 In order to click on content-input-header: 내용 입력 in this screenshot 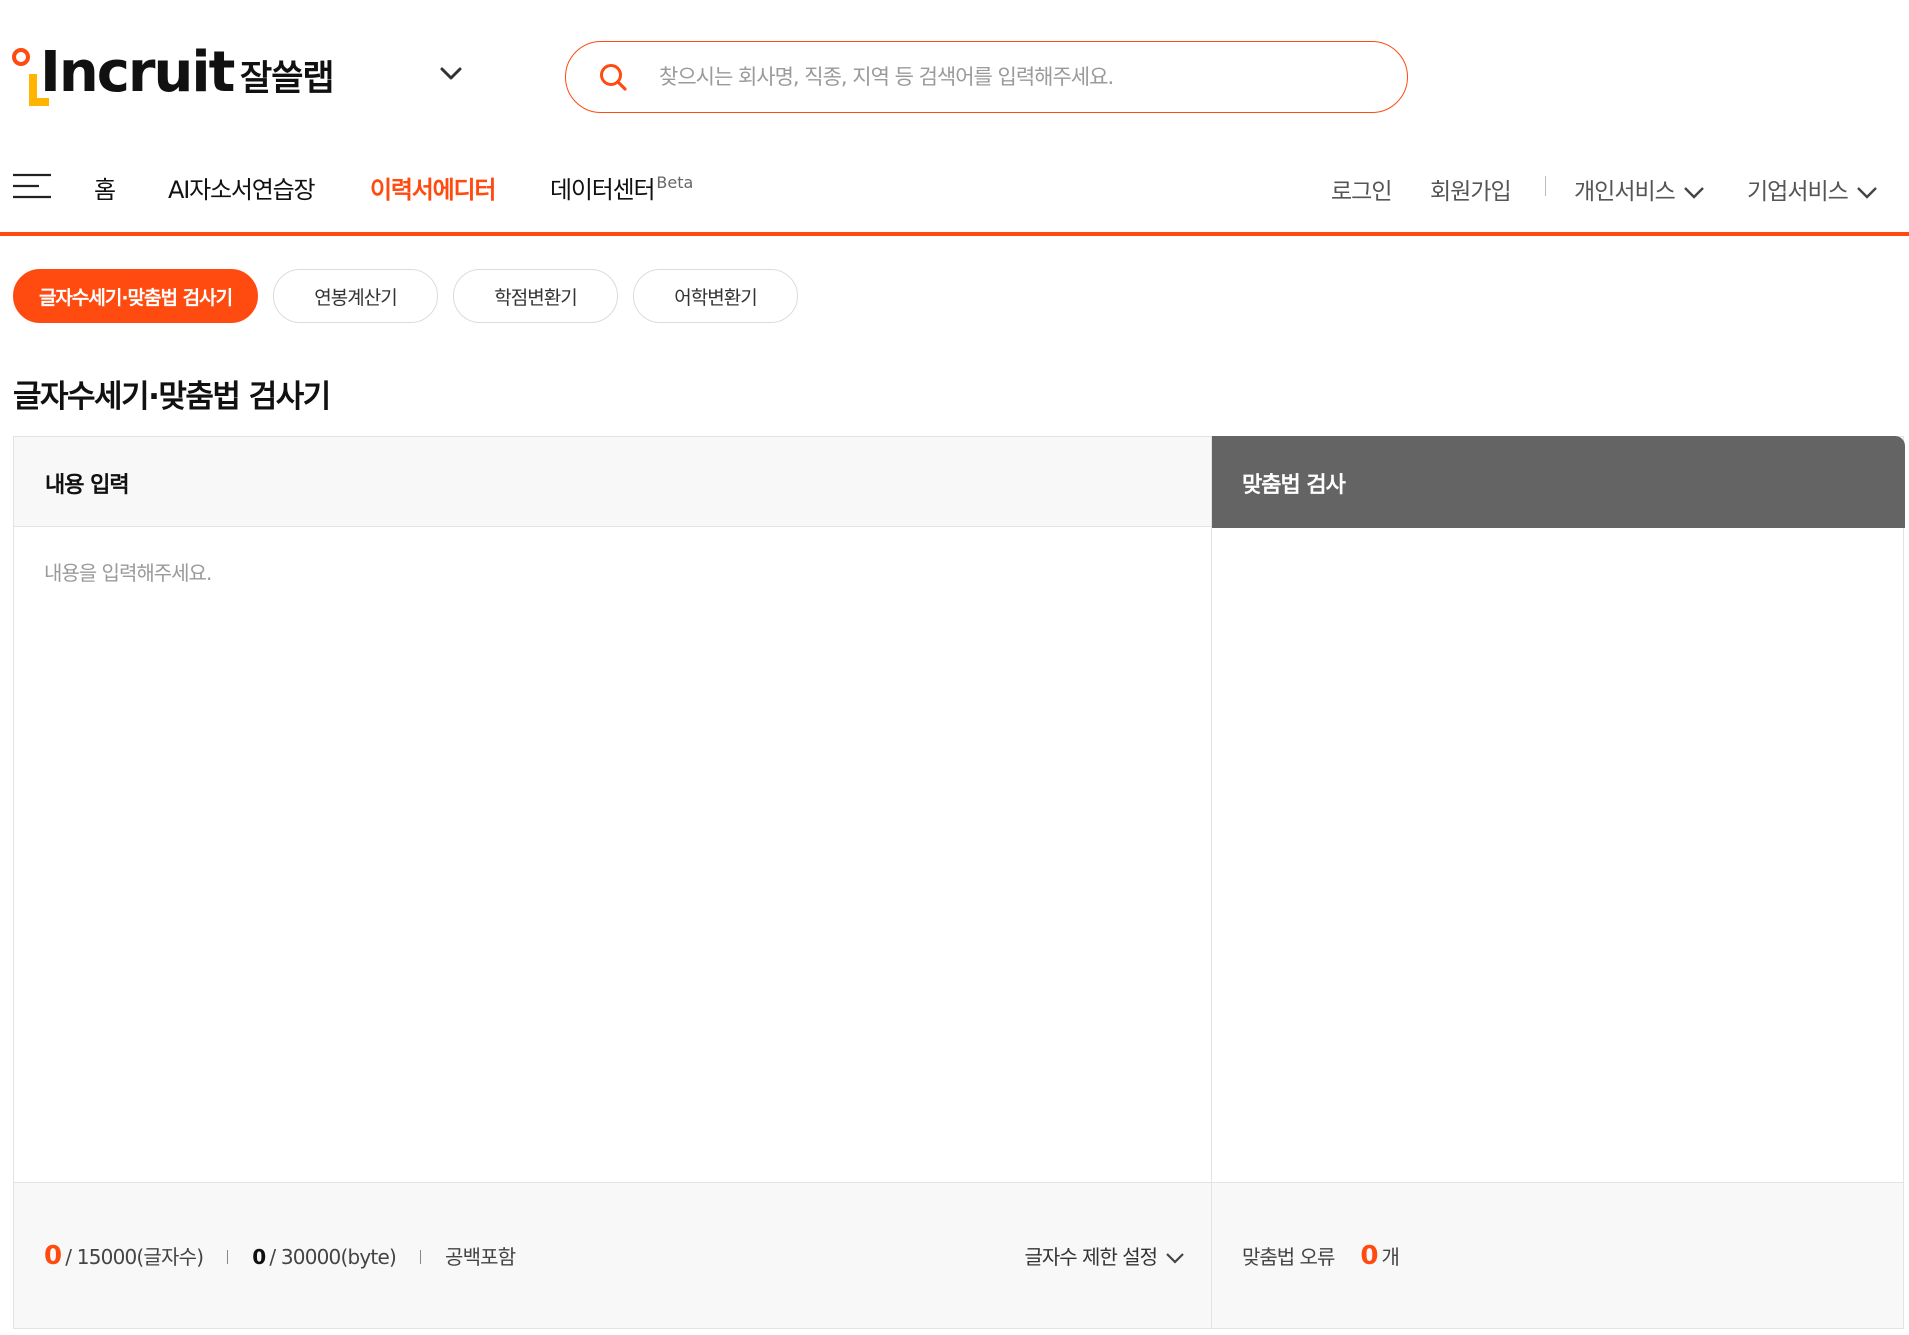, I will do `click(612, 482)`.